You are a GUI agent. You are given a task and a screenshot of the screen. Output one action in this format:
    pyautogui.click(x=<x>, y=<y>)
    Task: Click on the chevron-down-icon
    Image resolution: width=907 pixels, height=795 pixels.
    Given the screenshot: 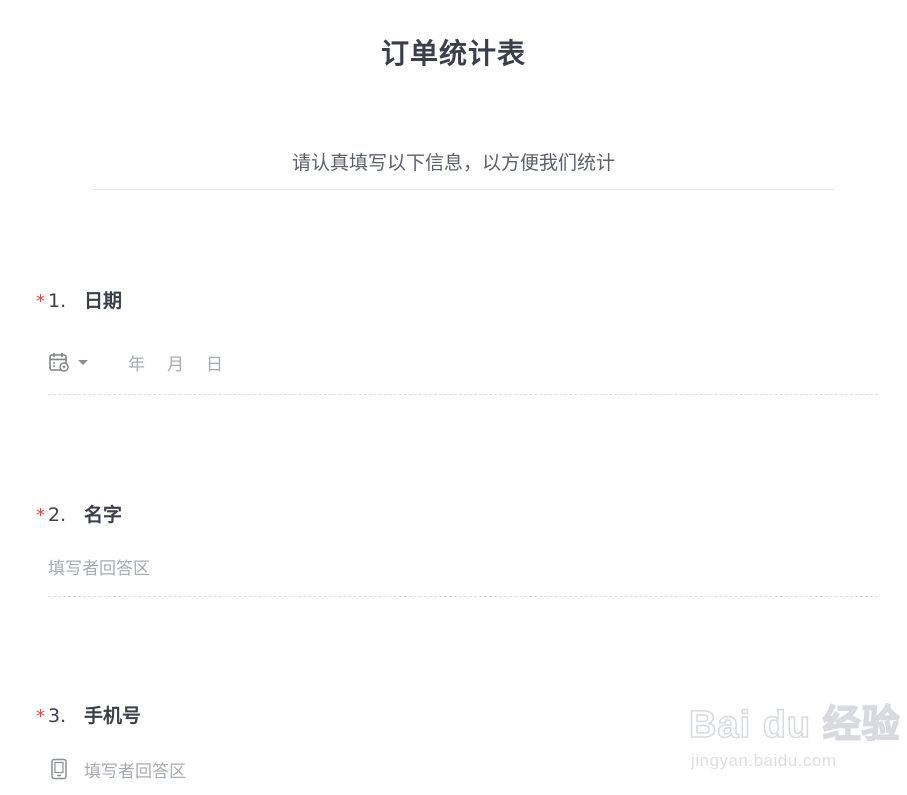 What is the action you would take?
    pyautogui.click(x=83, y=362)
    